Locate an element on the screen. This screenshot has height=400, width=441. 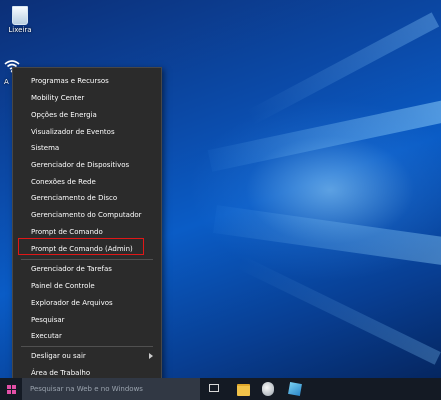
menu-item-system: Sistema is located at coordinates (87, 148).